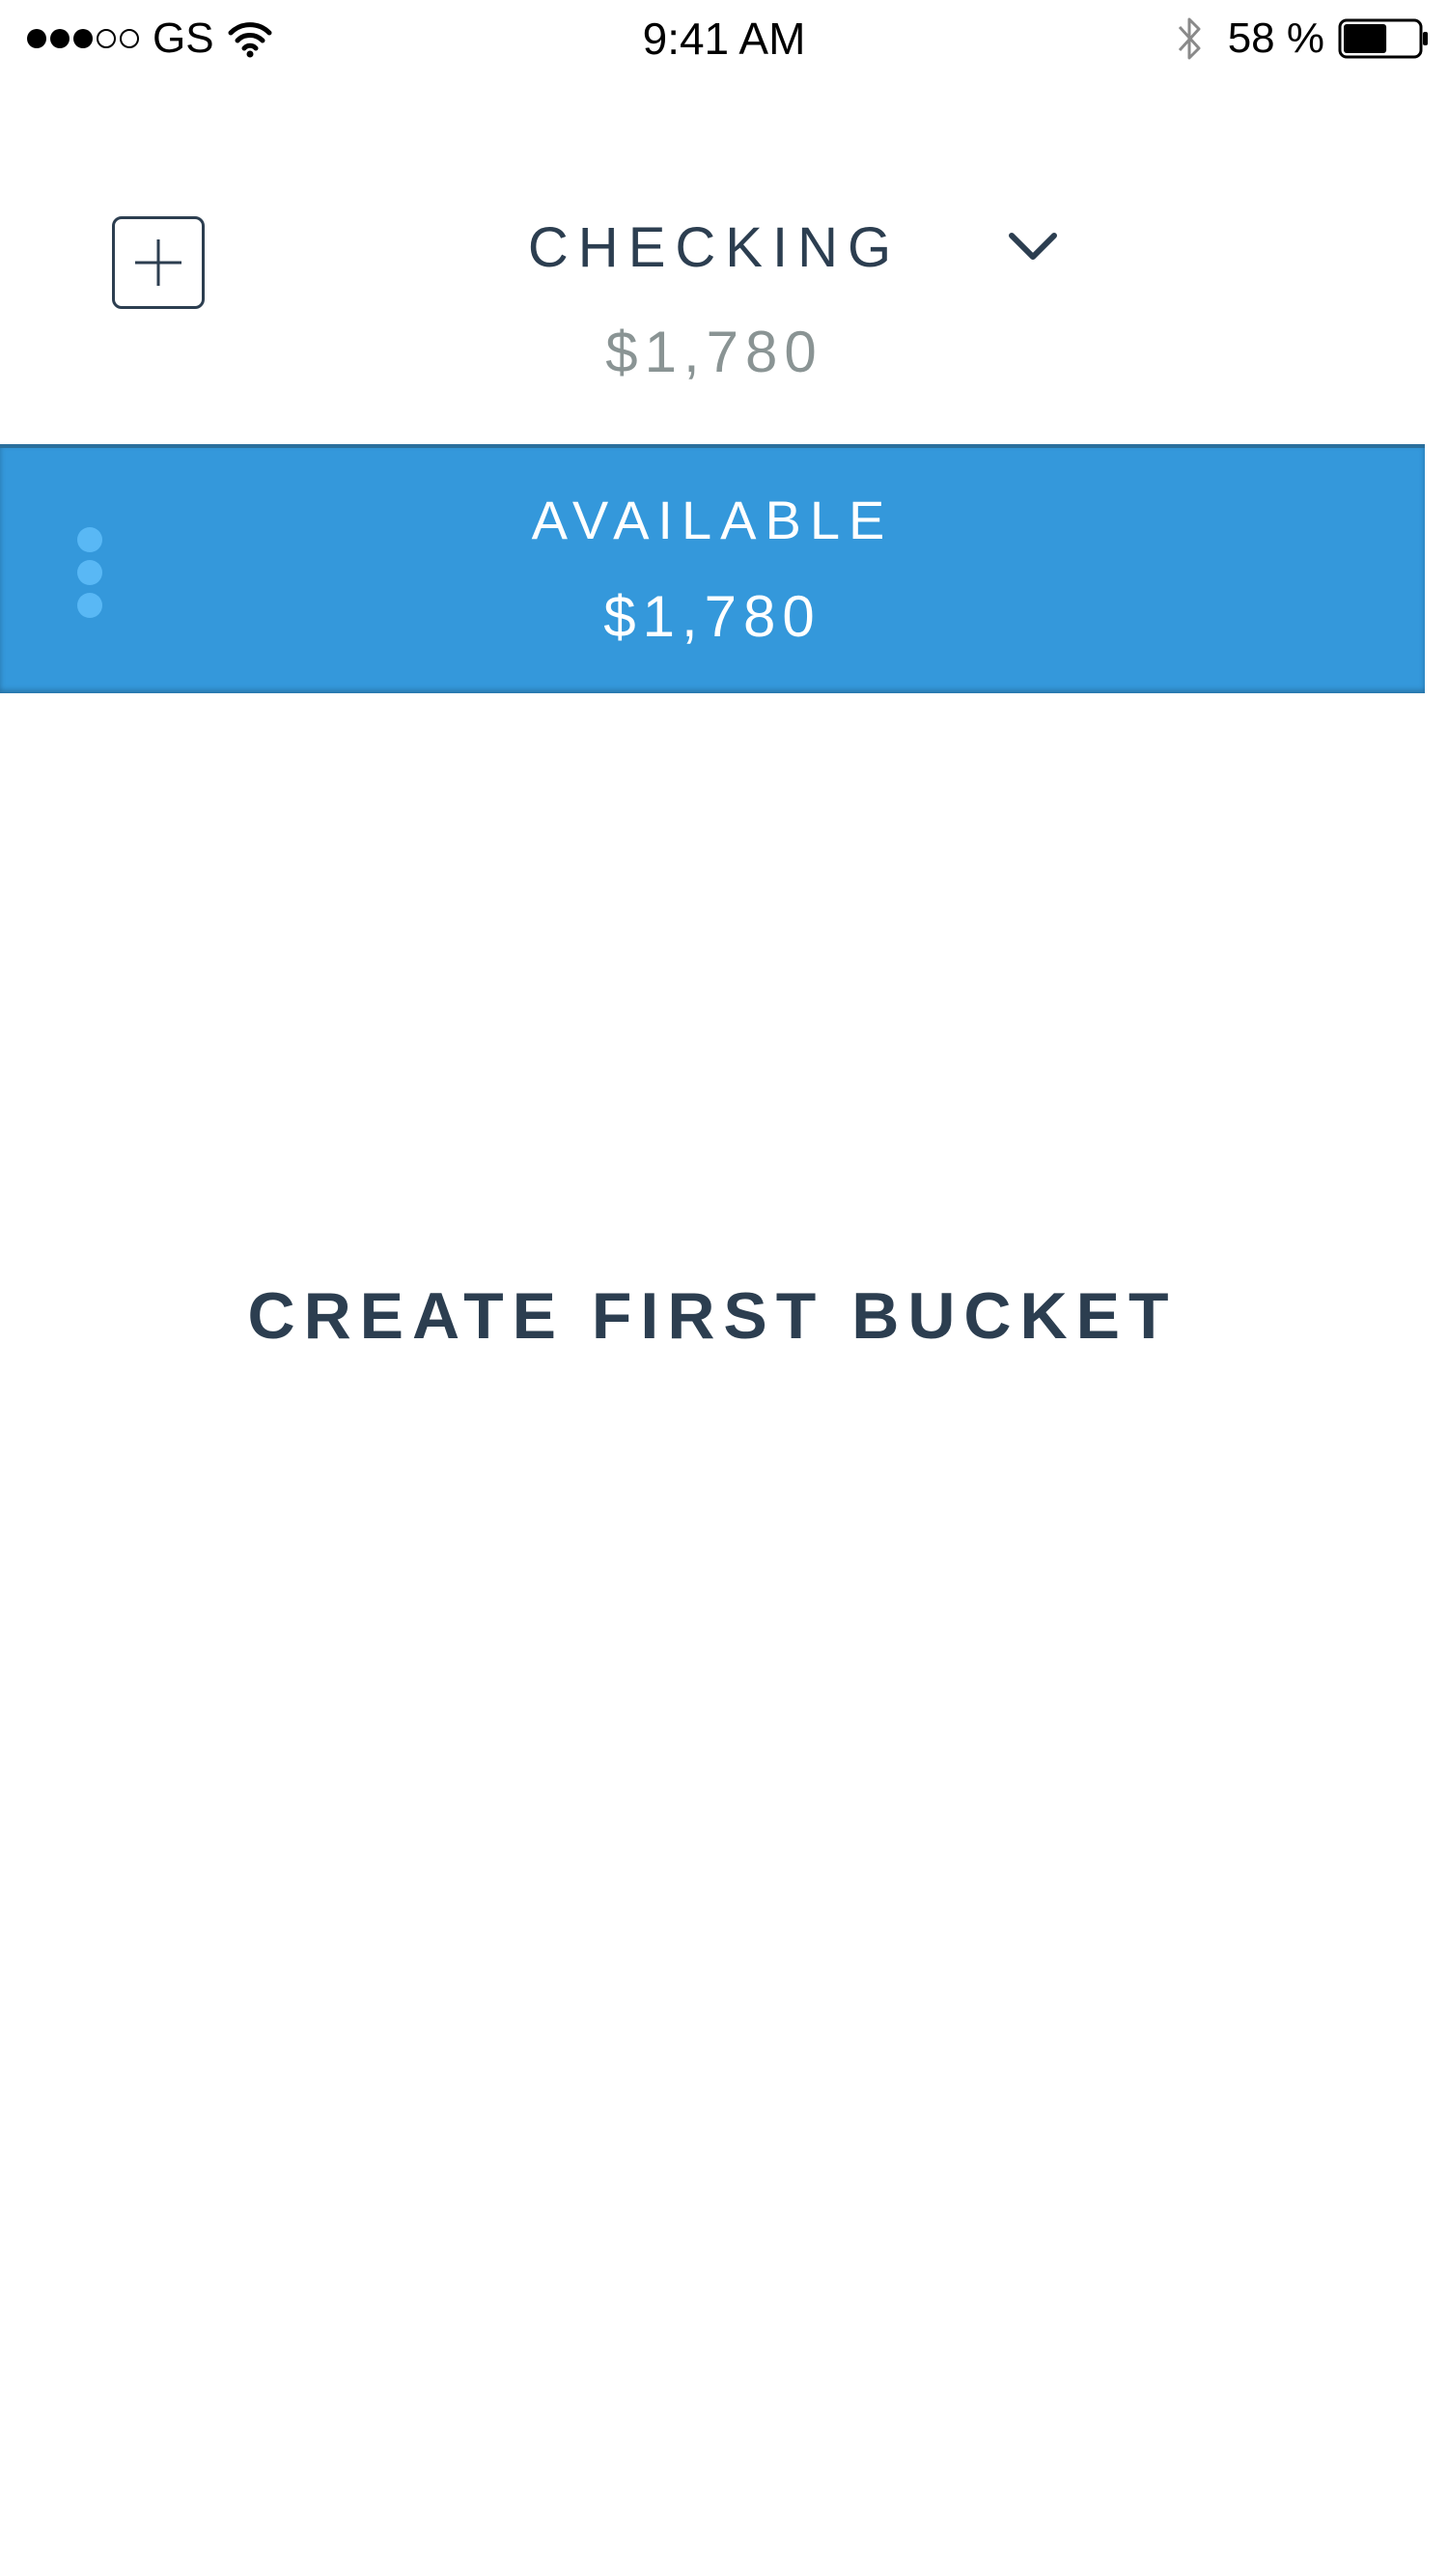  Describe the element at coordinates (713, 1316) in the screenshot. I see `create-first-bucket-button: CREATE FIRST BUCKET` at that location.